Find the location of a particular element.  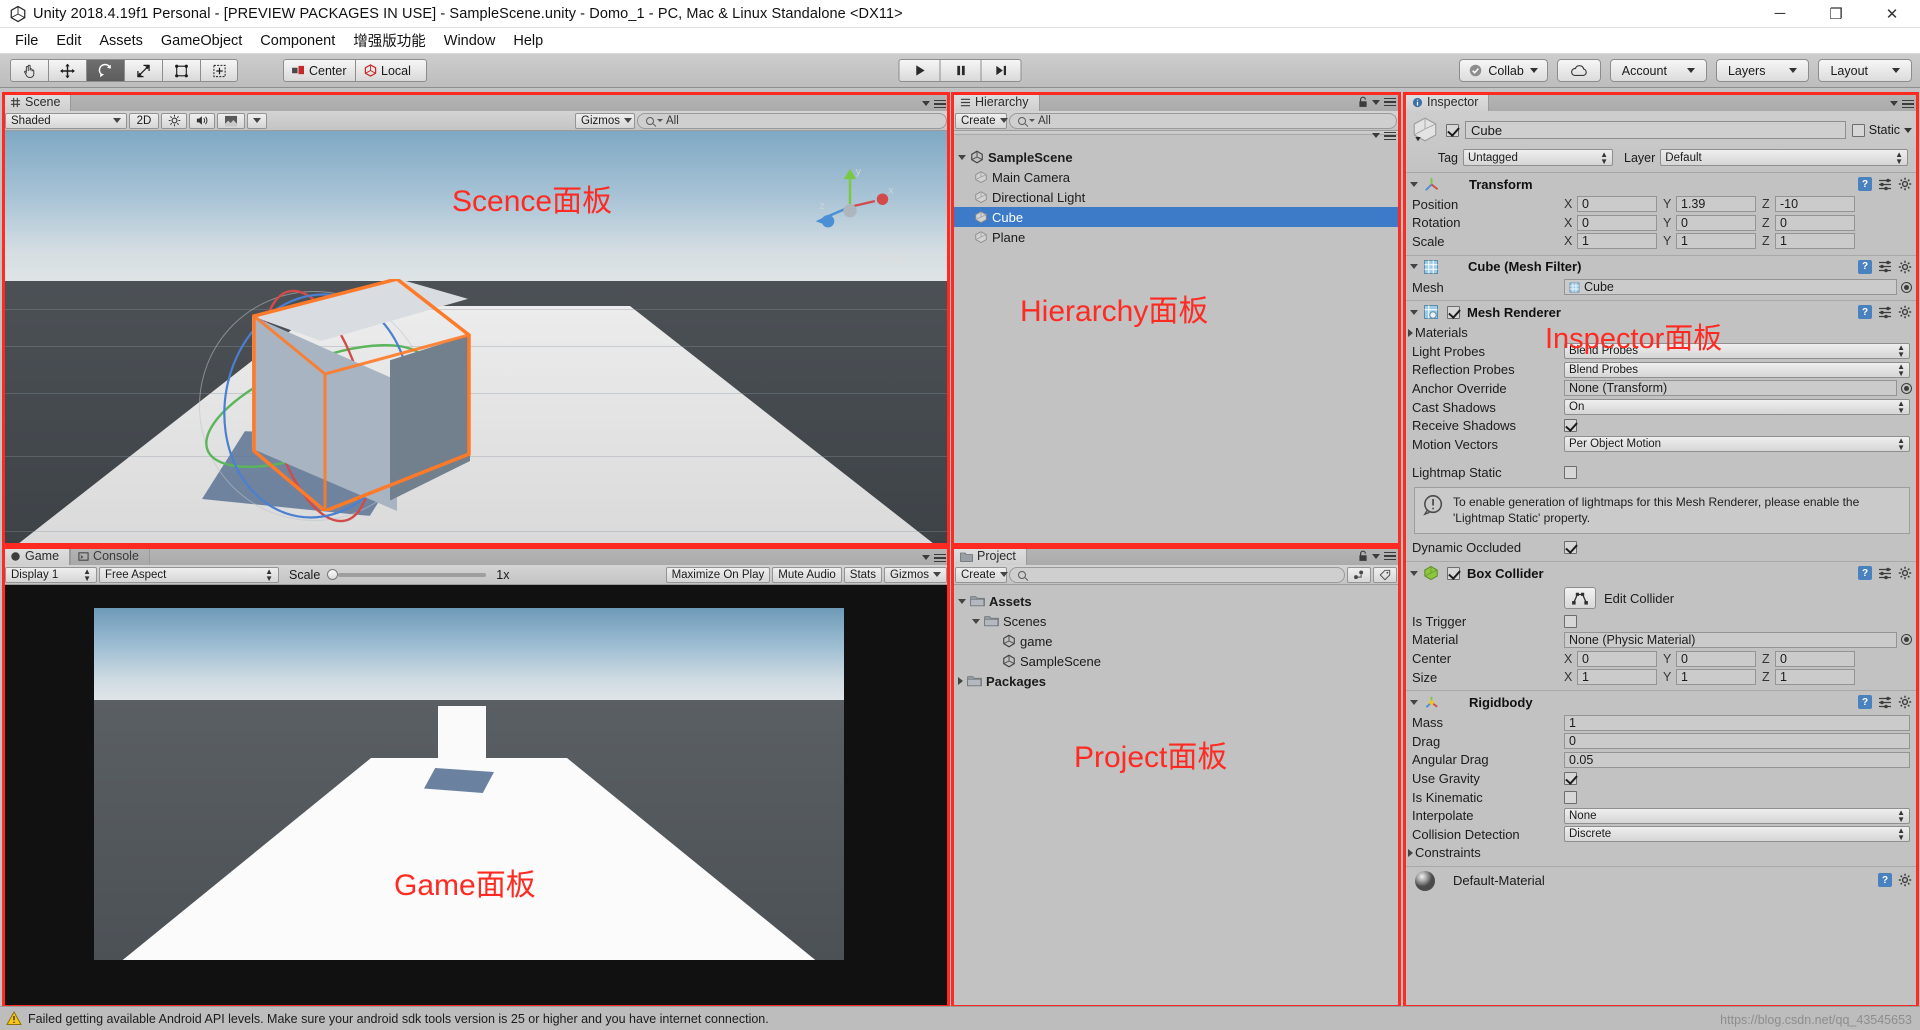

game-stats-button: Stats is located at coordinates (863, 574).